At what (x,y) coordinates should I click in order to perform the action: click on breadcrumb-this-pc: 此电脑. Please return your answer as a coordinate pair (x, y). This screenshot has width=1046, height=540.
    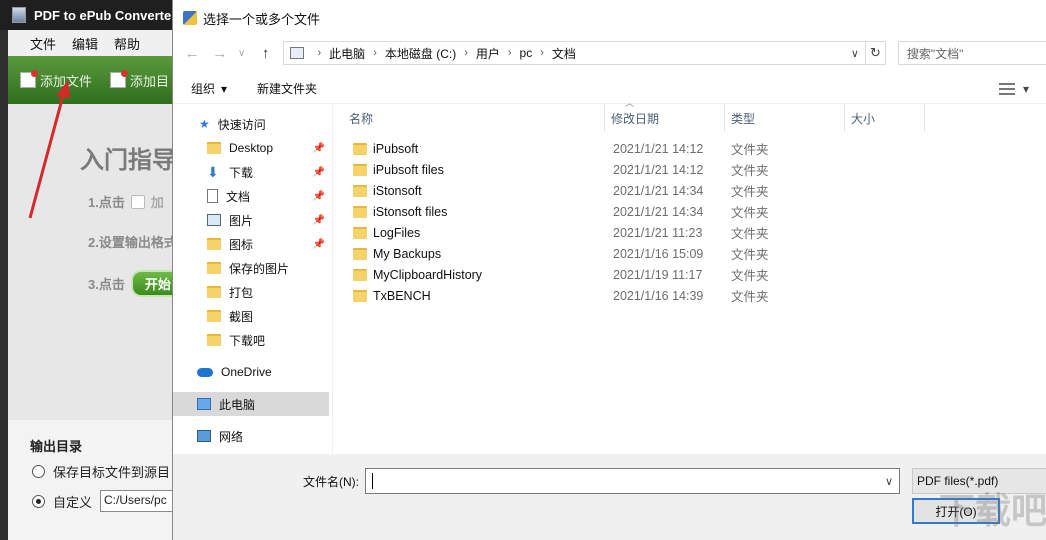
    Looking at the image, I should click on (347, 53).